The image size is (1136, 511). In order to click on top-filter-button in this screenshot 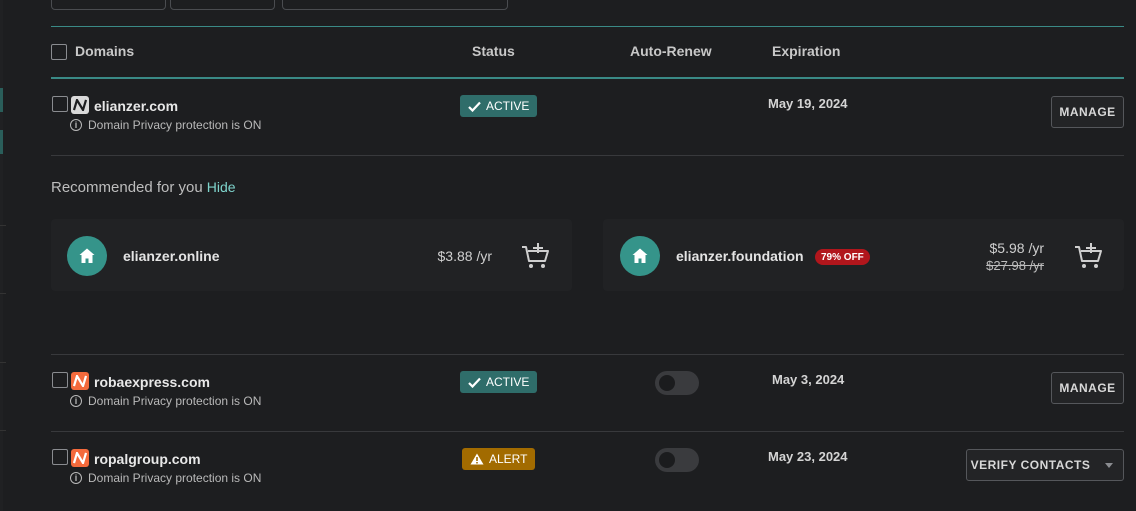, I will do `click(108, 5)`.